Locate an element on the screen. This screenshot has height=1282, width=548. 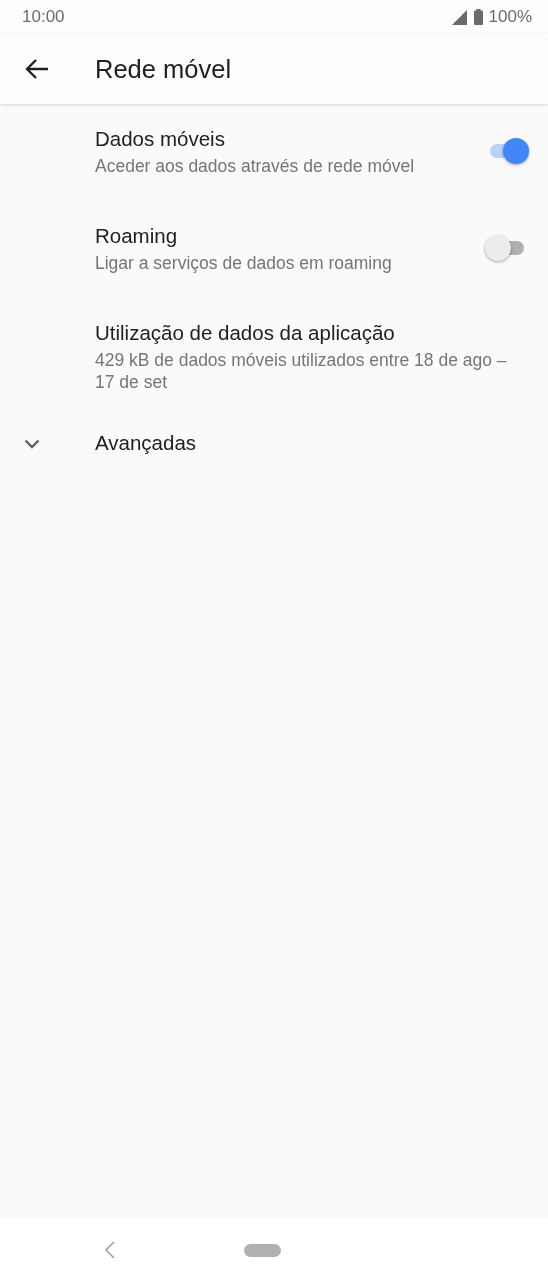
home-pill is located at coordinates (262, 1250).